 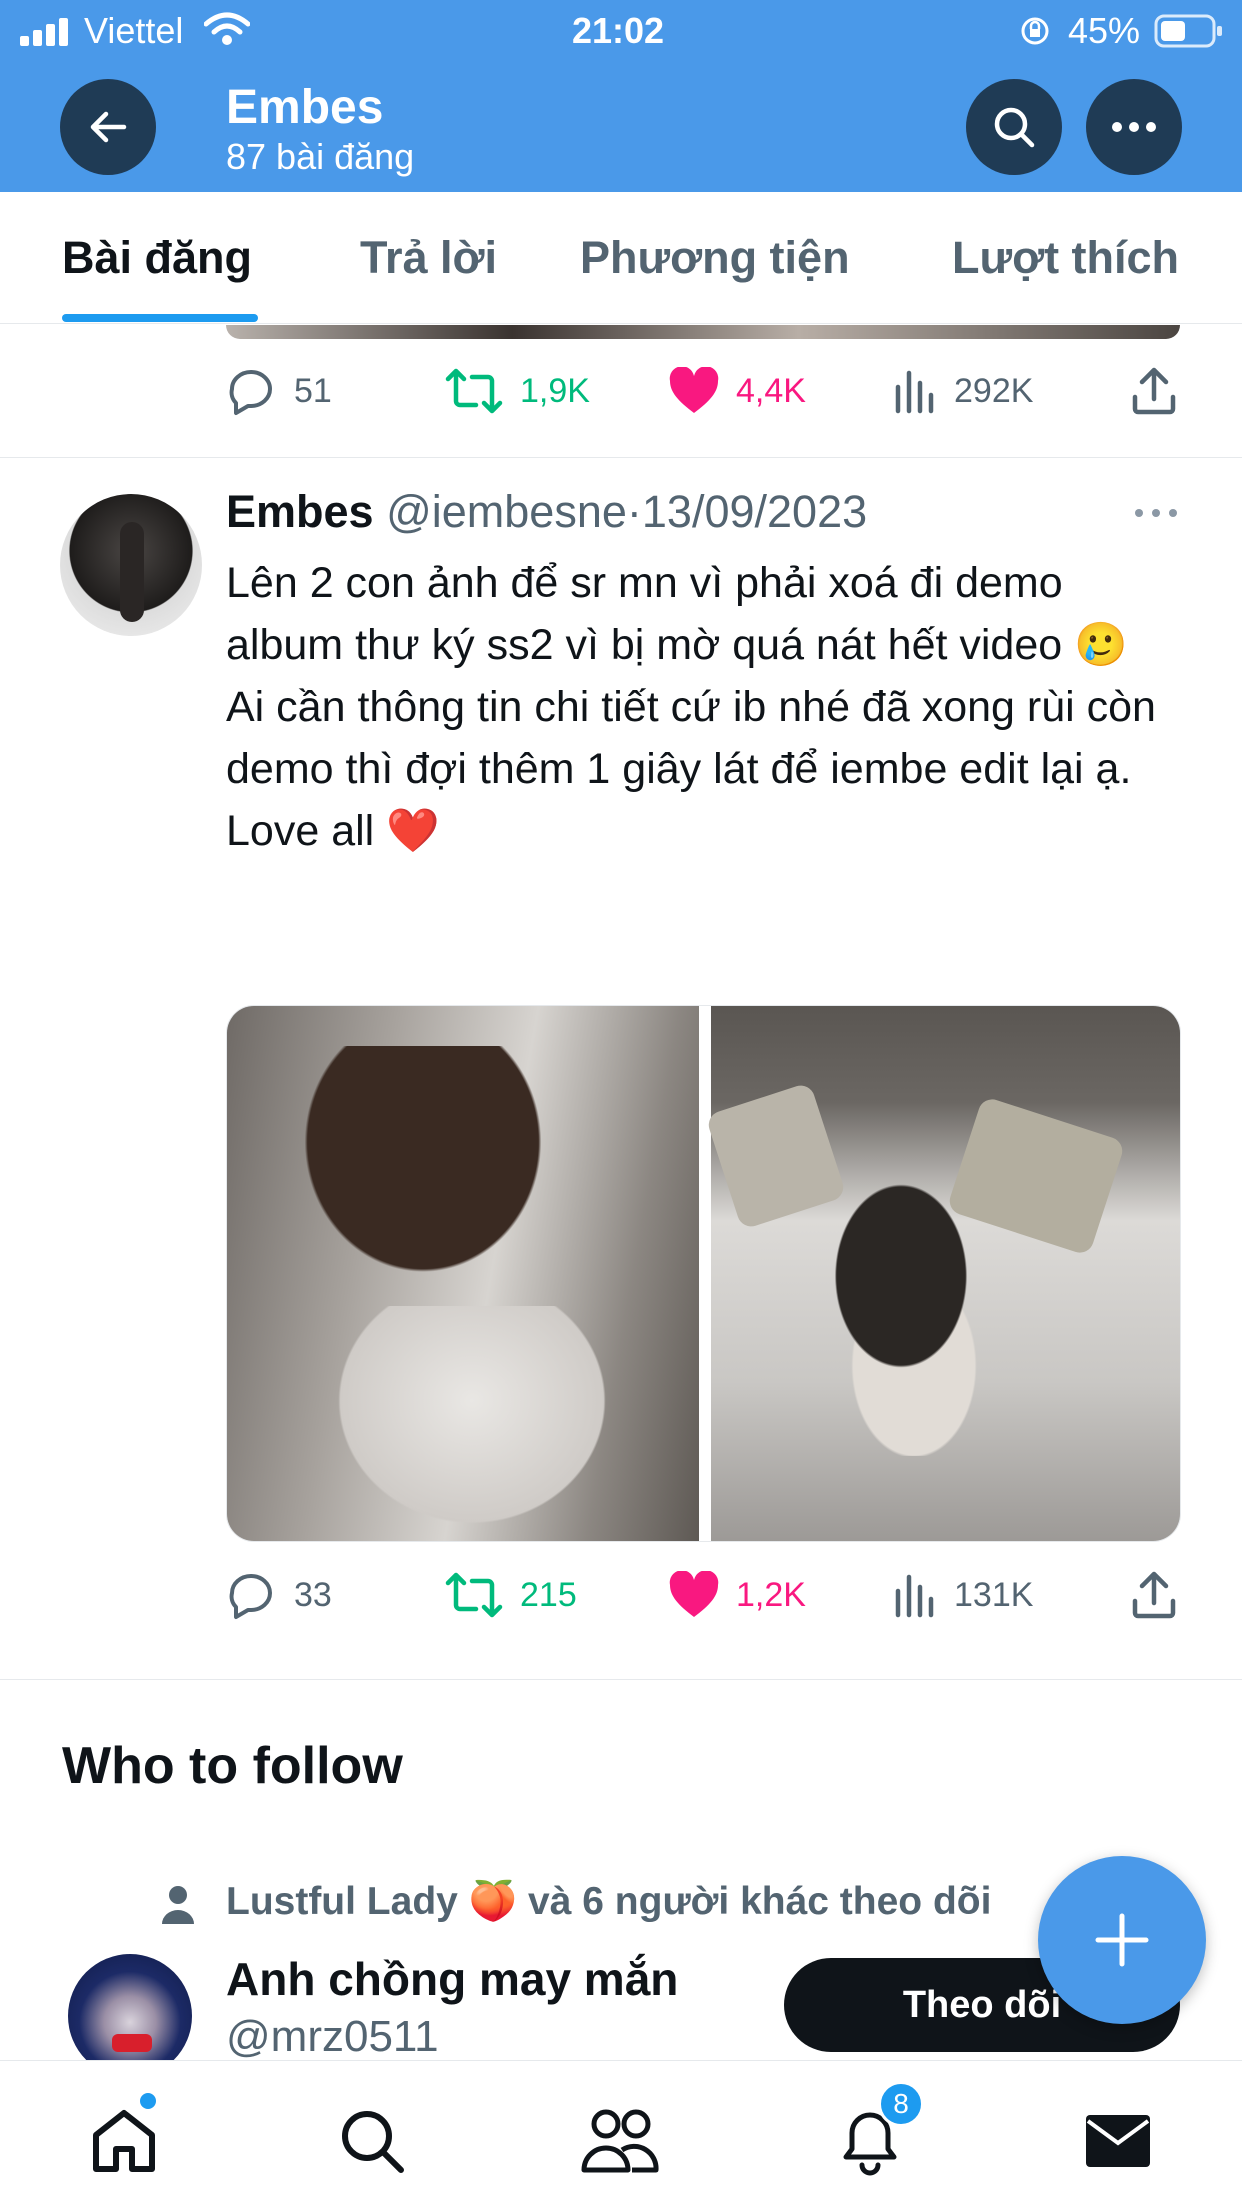 I want to click on nav-search, so click(x=372, y=2141).